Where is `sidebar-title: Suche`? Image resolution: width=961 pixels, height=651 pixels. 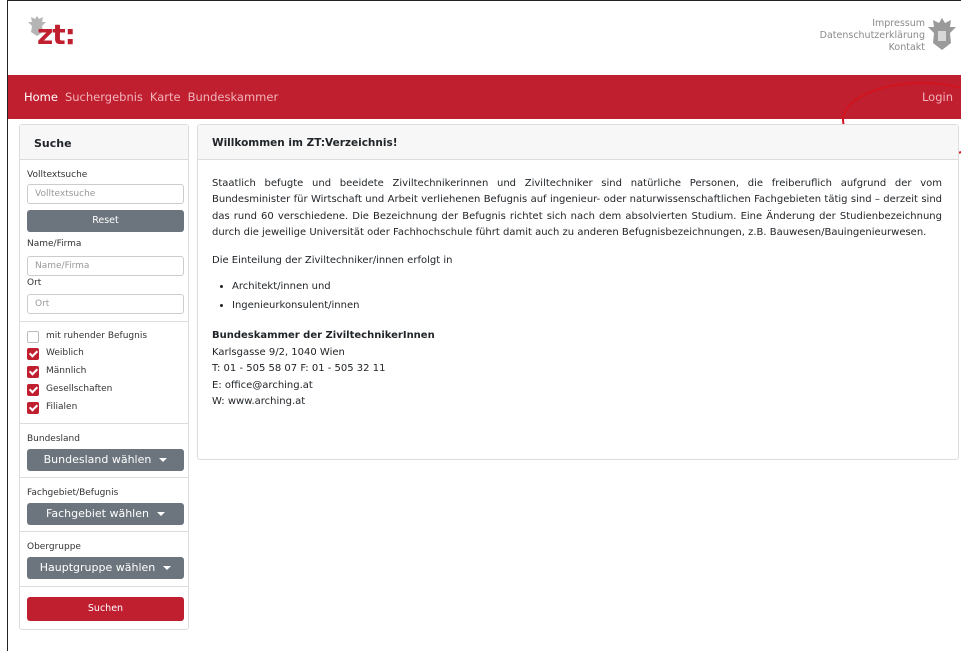 sidebar-title: Suche is located at coordinates (104, 142).